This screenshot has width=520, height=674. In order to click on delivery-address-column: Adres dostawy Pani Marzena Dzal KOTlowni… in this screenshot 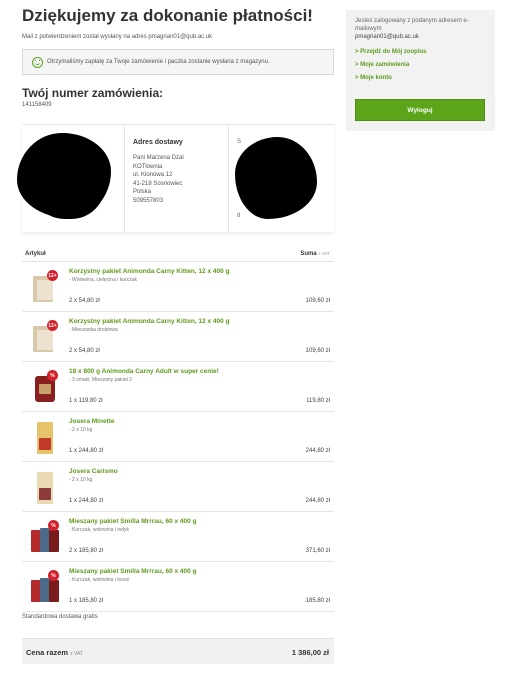, I will do `click(177, 179)`.